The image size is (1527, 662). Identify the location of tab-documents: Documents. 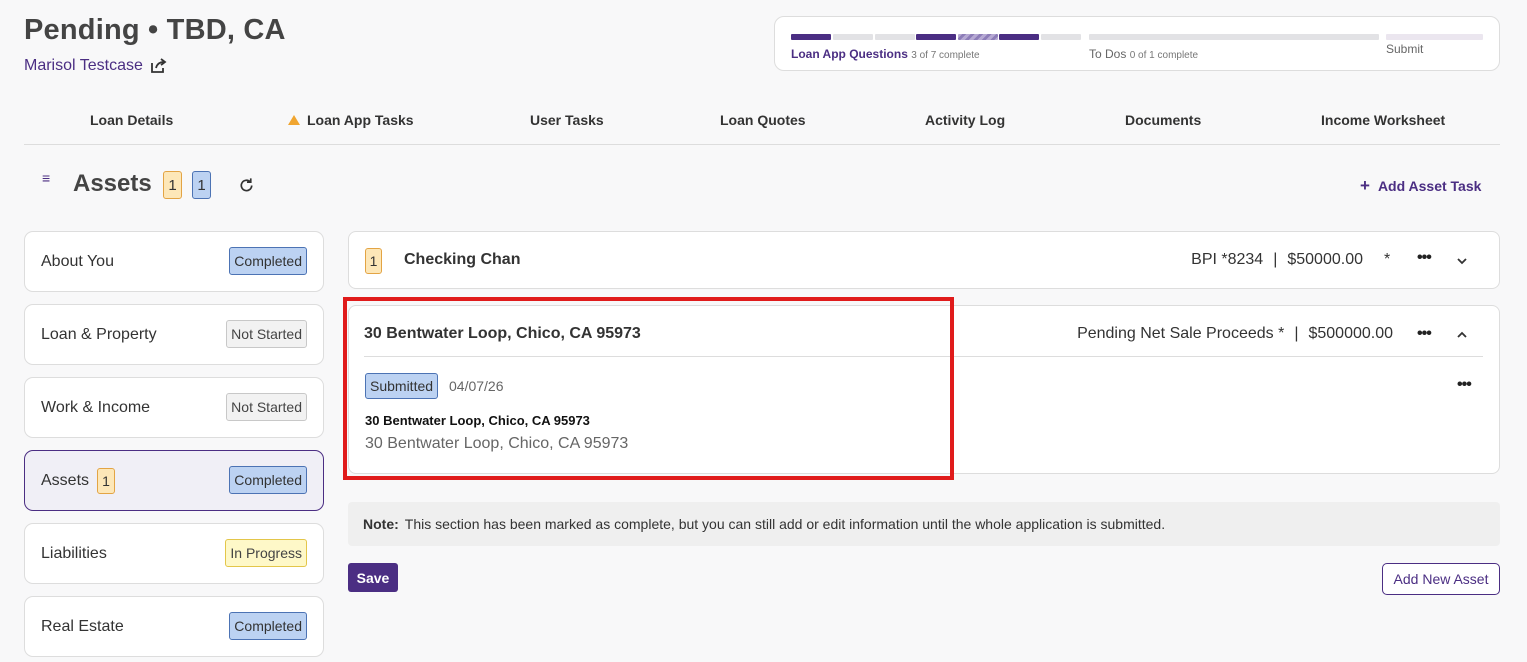
(1163, 120).